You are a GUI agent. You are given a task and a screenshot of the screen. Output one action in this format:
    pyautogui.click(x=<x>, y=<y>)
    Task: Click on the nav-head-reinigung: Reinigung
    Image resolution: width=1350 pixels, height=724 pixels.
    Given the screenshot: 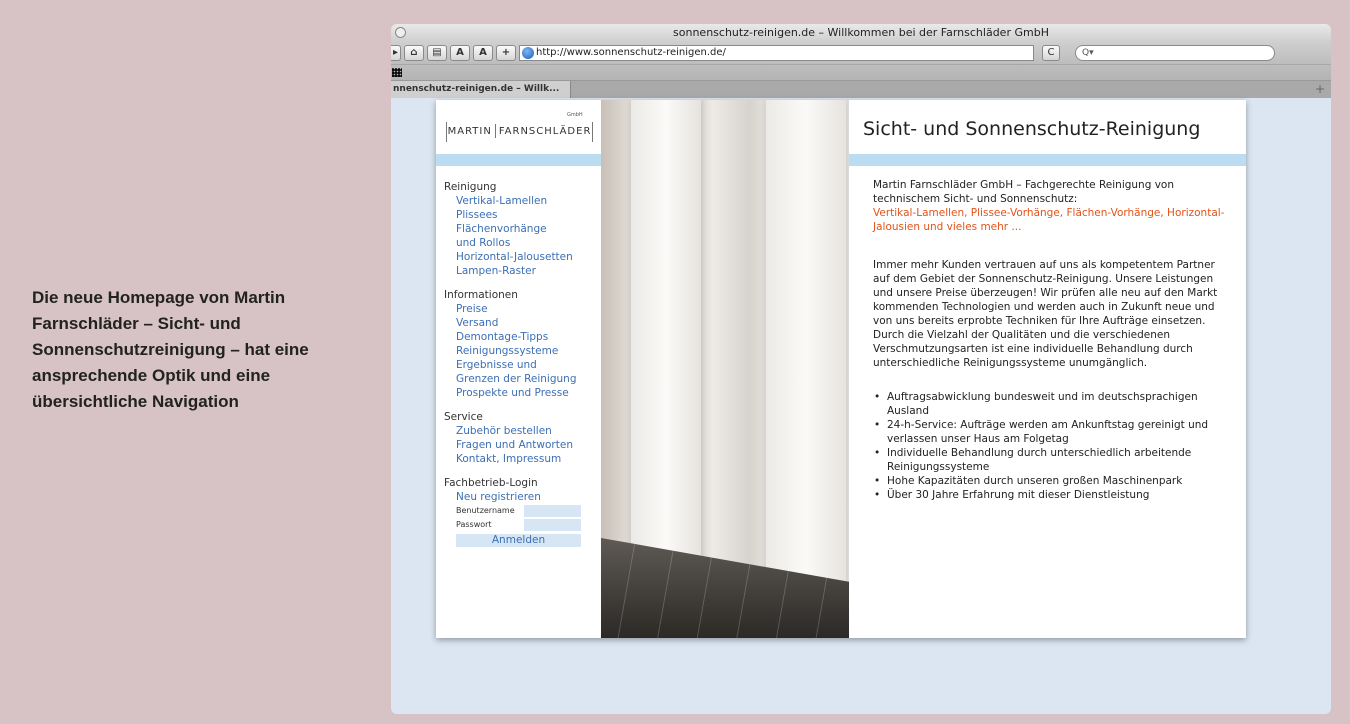 What is the action you would take?
    pyautogui.click(x=470, y=187)
    